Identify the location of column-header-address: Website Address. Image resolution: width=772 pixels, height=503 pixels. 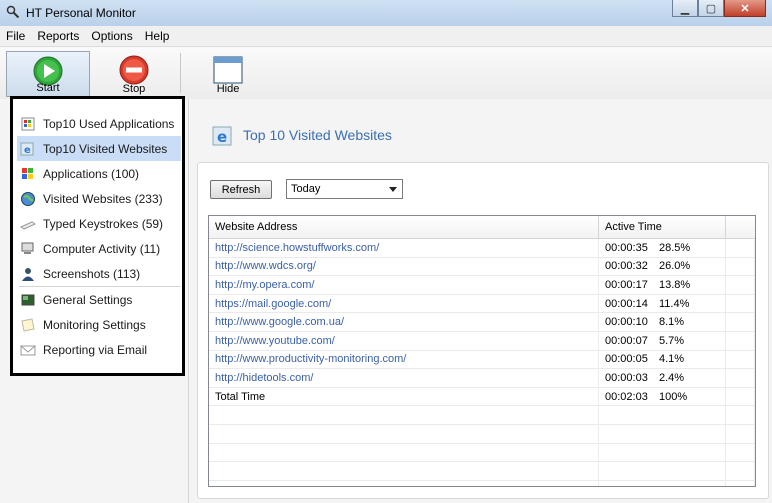
(404, 227).